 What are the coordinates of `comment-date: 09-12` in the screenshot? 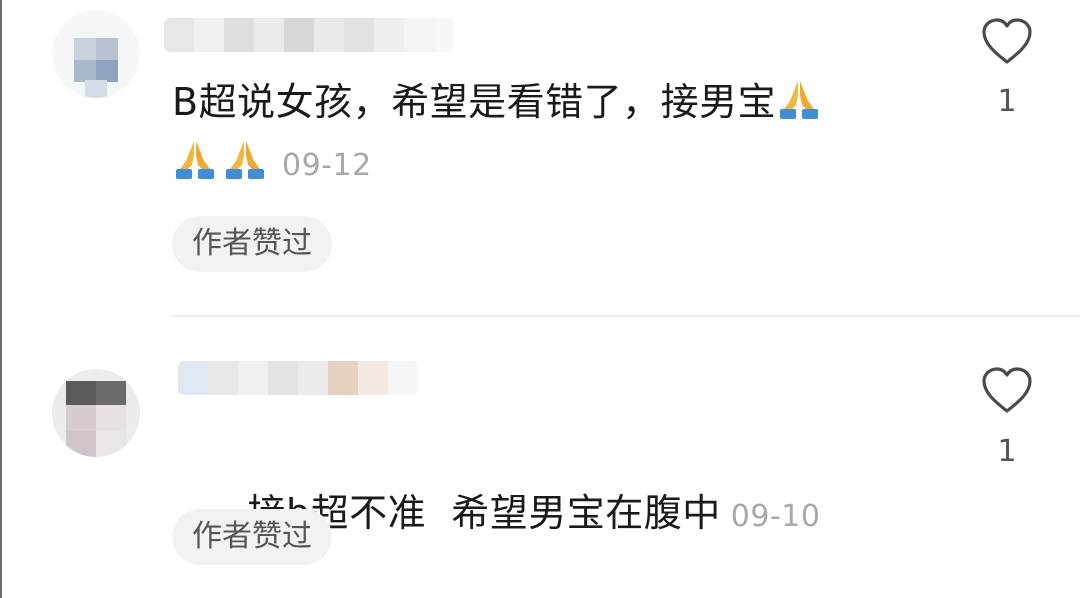 It's located at (327, 165).